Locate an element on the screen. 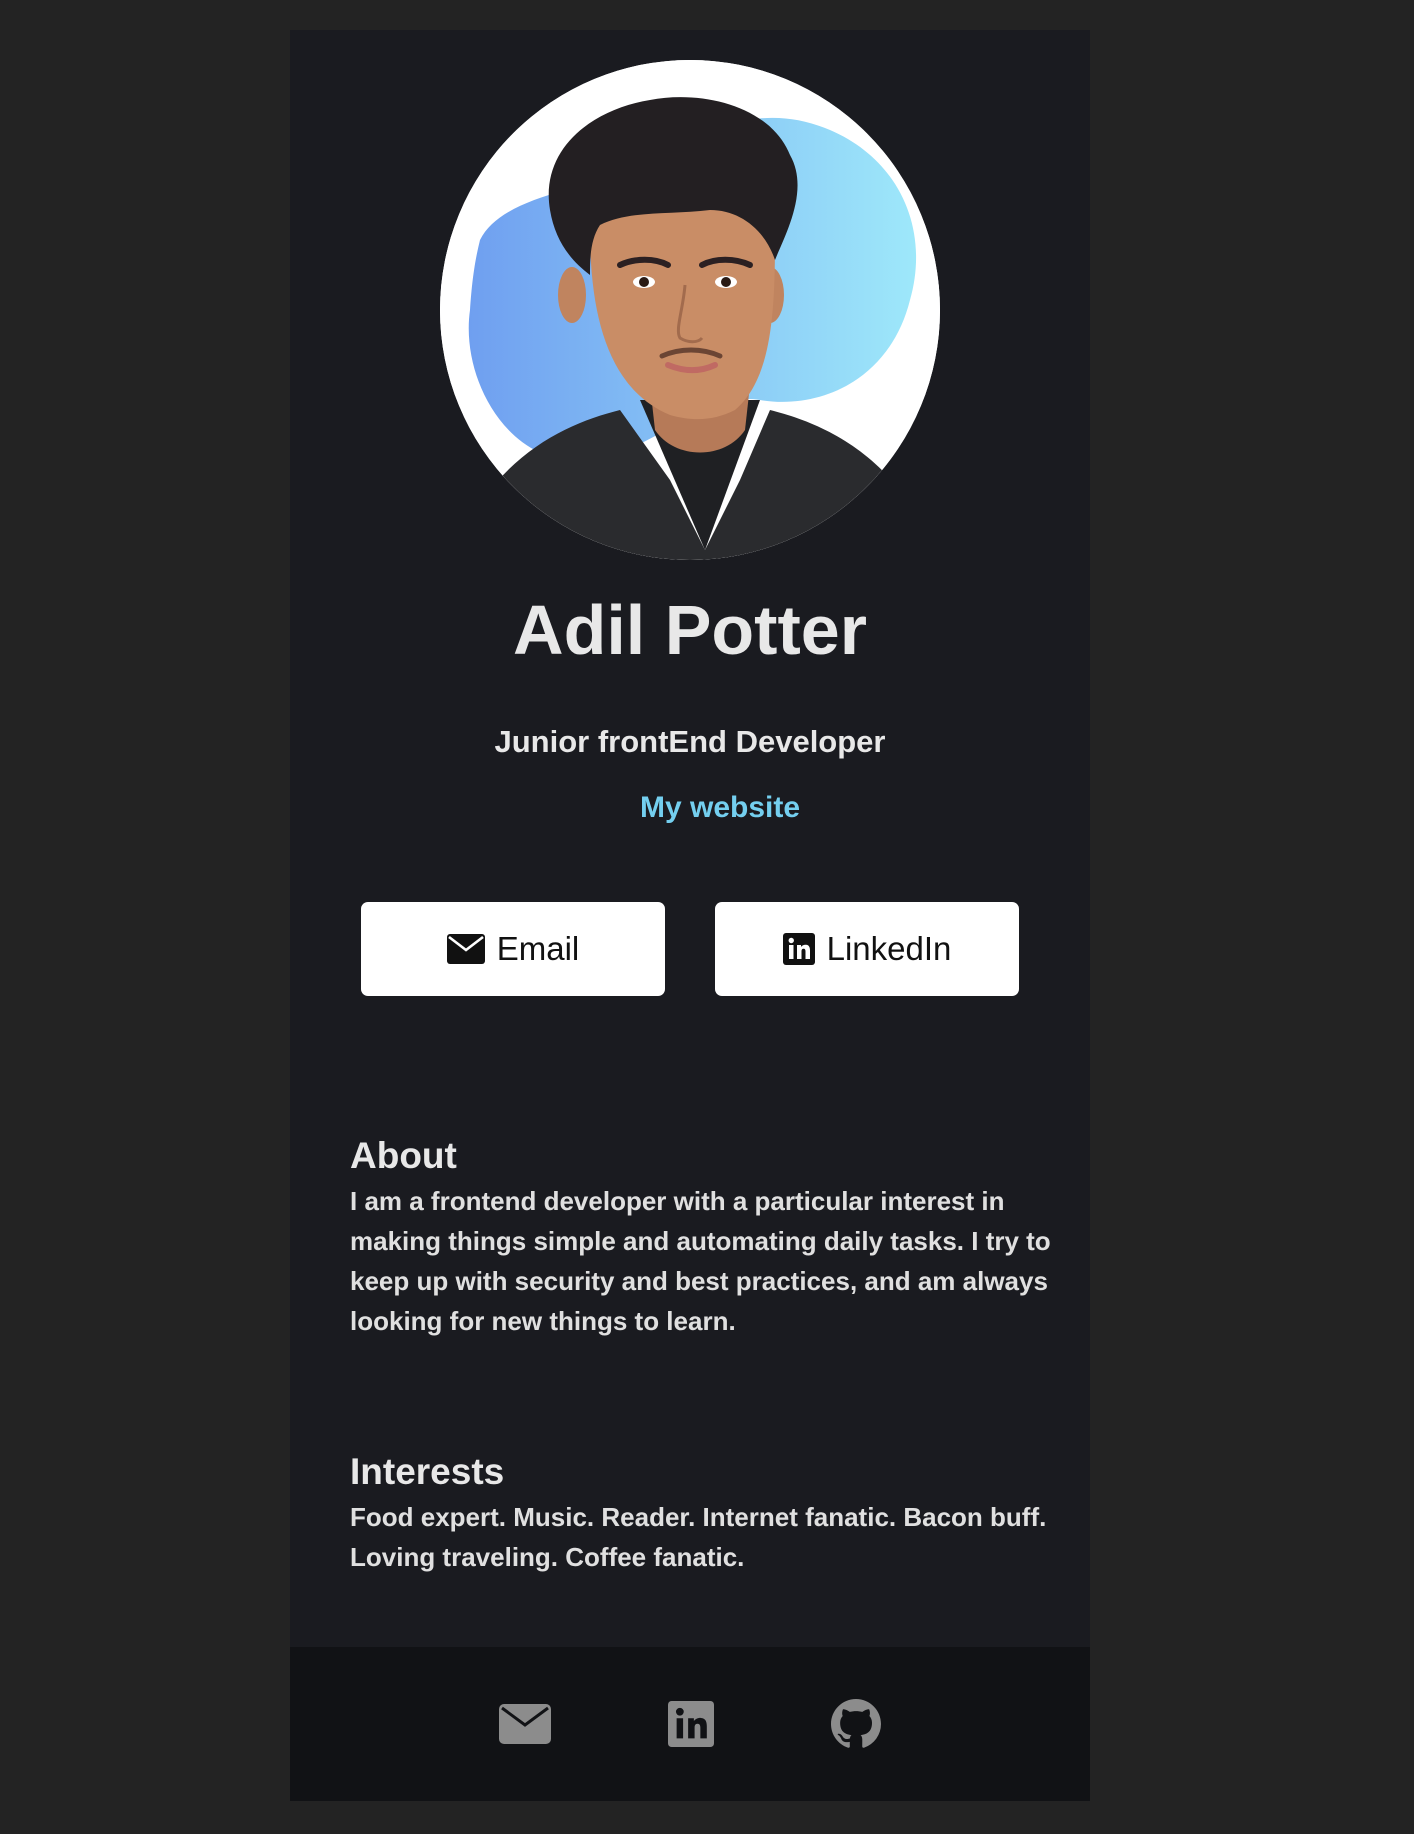 Image resolution: width=1414 pixels, height=1834 pixels. linkedin-button: LinkedIn is located at coordinates (867, 949).